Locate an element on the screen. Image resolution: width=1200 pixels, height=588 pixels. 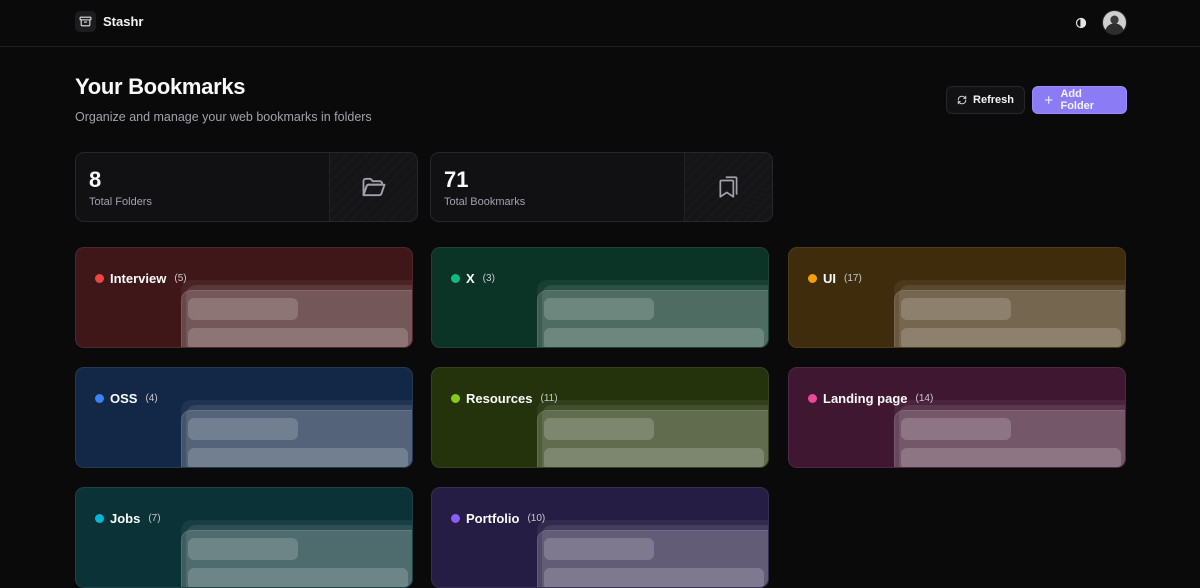
folder-header: Portfolio (10) is located at coordinates (498, 518).